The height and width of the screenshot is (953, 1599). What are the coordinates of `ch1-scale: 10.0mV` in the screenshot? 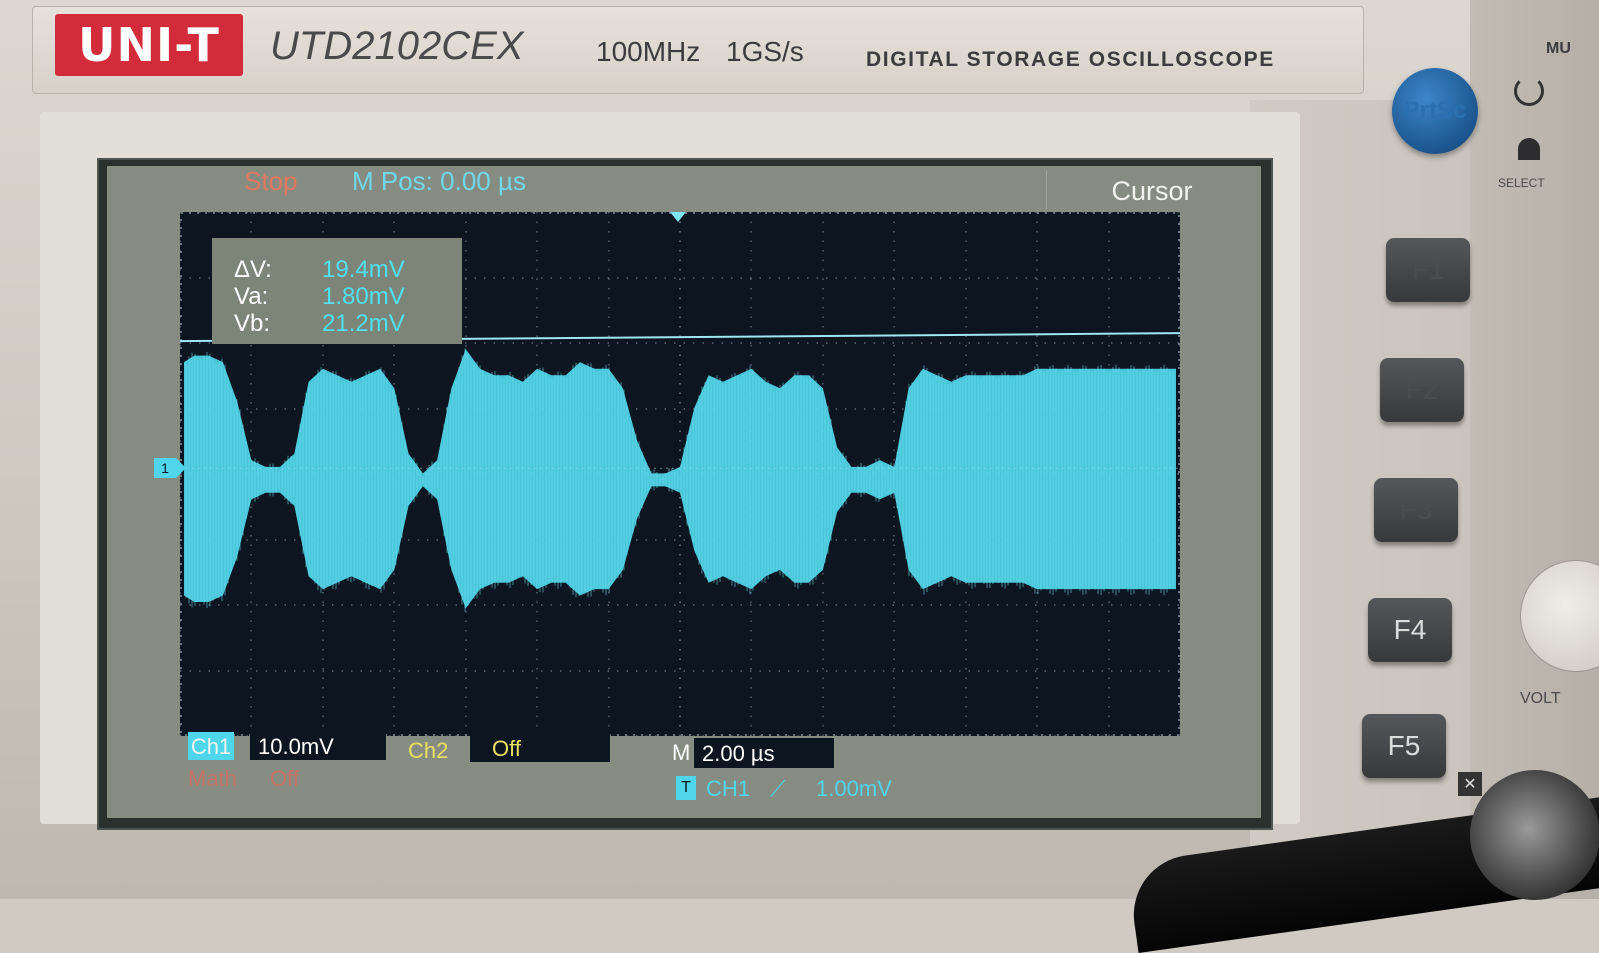 It's located at (318, 746).